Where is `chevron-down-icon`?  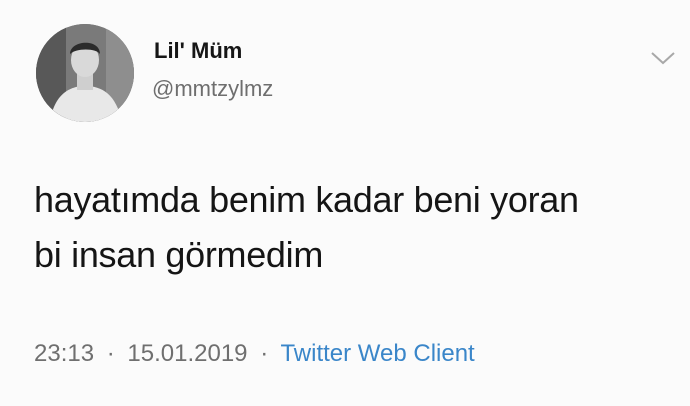 chevron-down-icon is located at coordinates (663, 58).